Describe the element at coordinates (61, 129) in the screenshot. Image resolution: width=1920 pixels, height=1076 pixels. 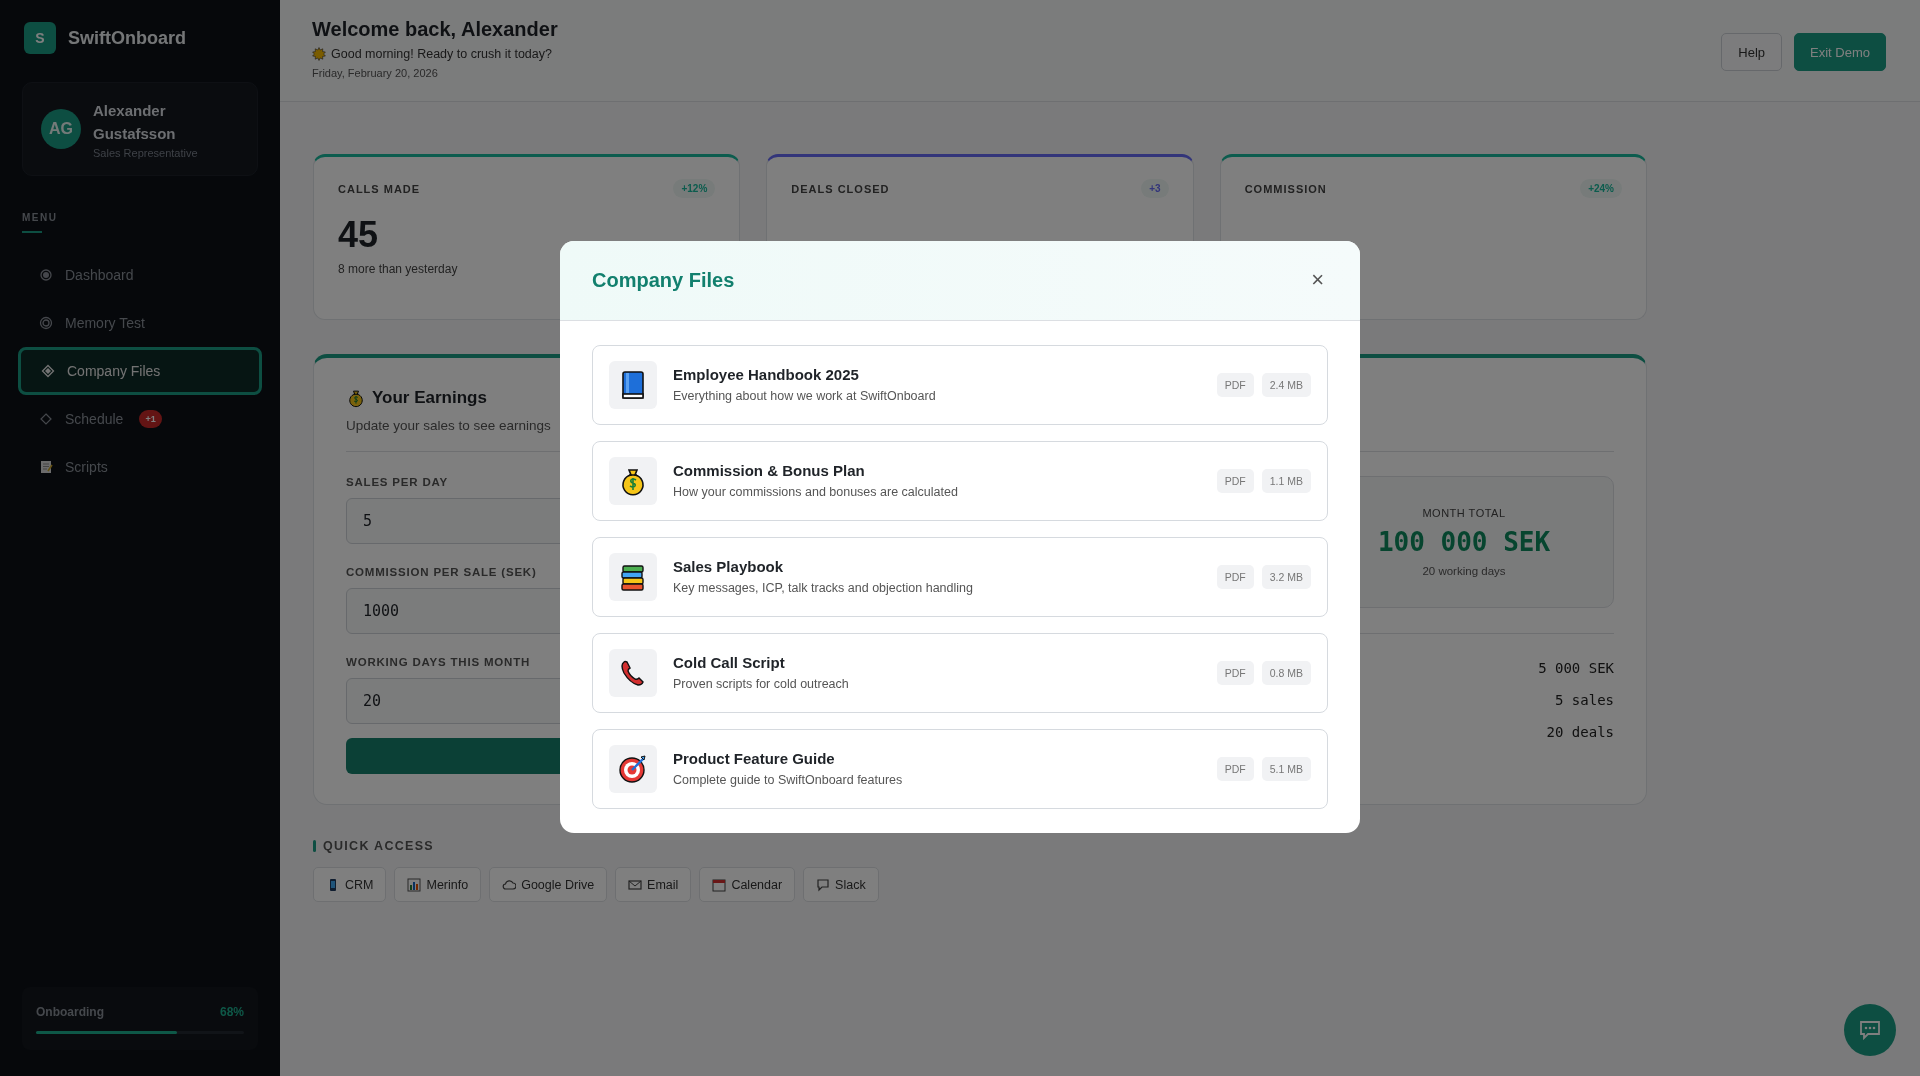
I see `avatar: AG` at that location.